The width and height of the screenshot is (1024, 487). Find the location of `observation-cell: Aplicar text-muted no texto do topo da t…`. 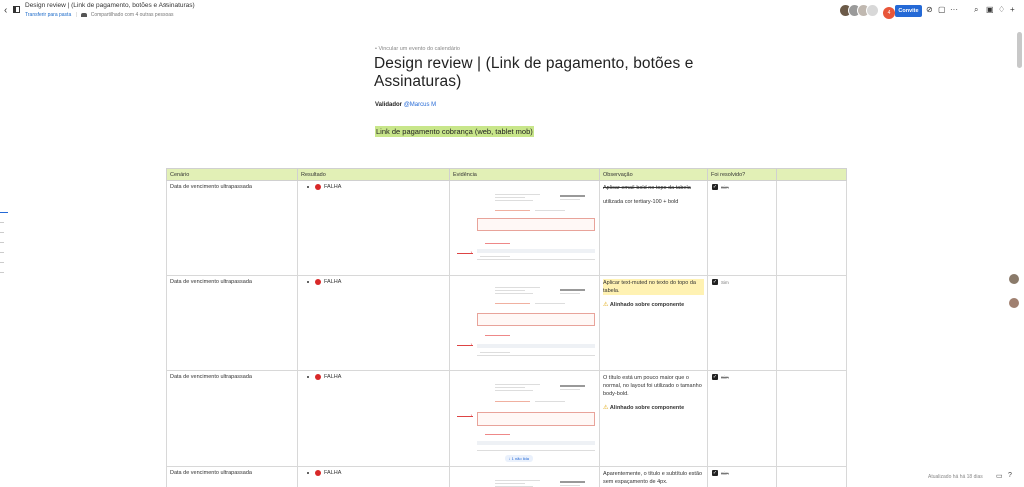

observation-cell: Aplicar text-muted no texto do topo da t… is located at coordinates (653, 323).